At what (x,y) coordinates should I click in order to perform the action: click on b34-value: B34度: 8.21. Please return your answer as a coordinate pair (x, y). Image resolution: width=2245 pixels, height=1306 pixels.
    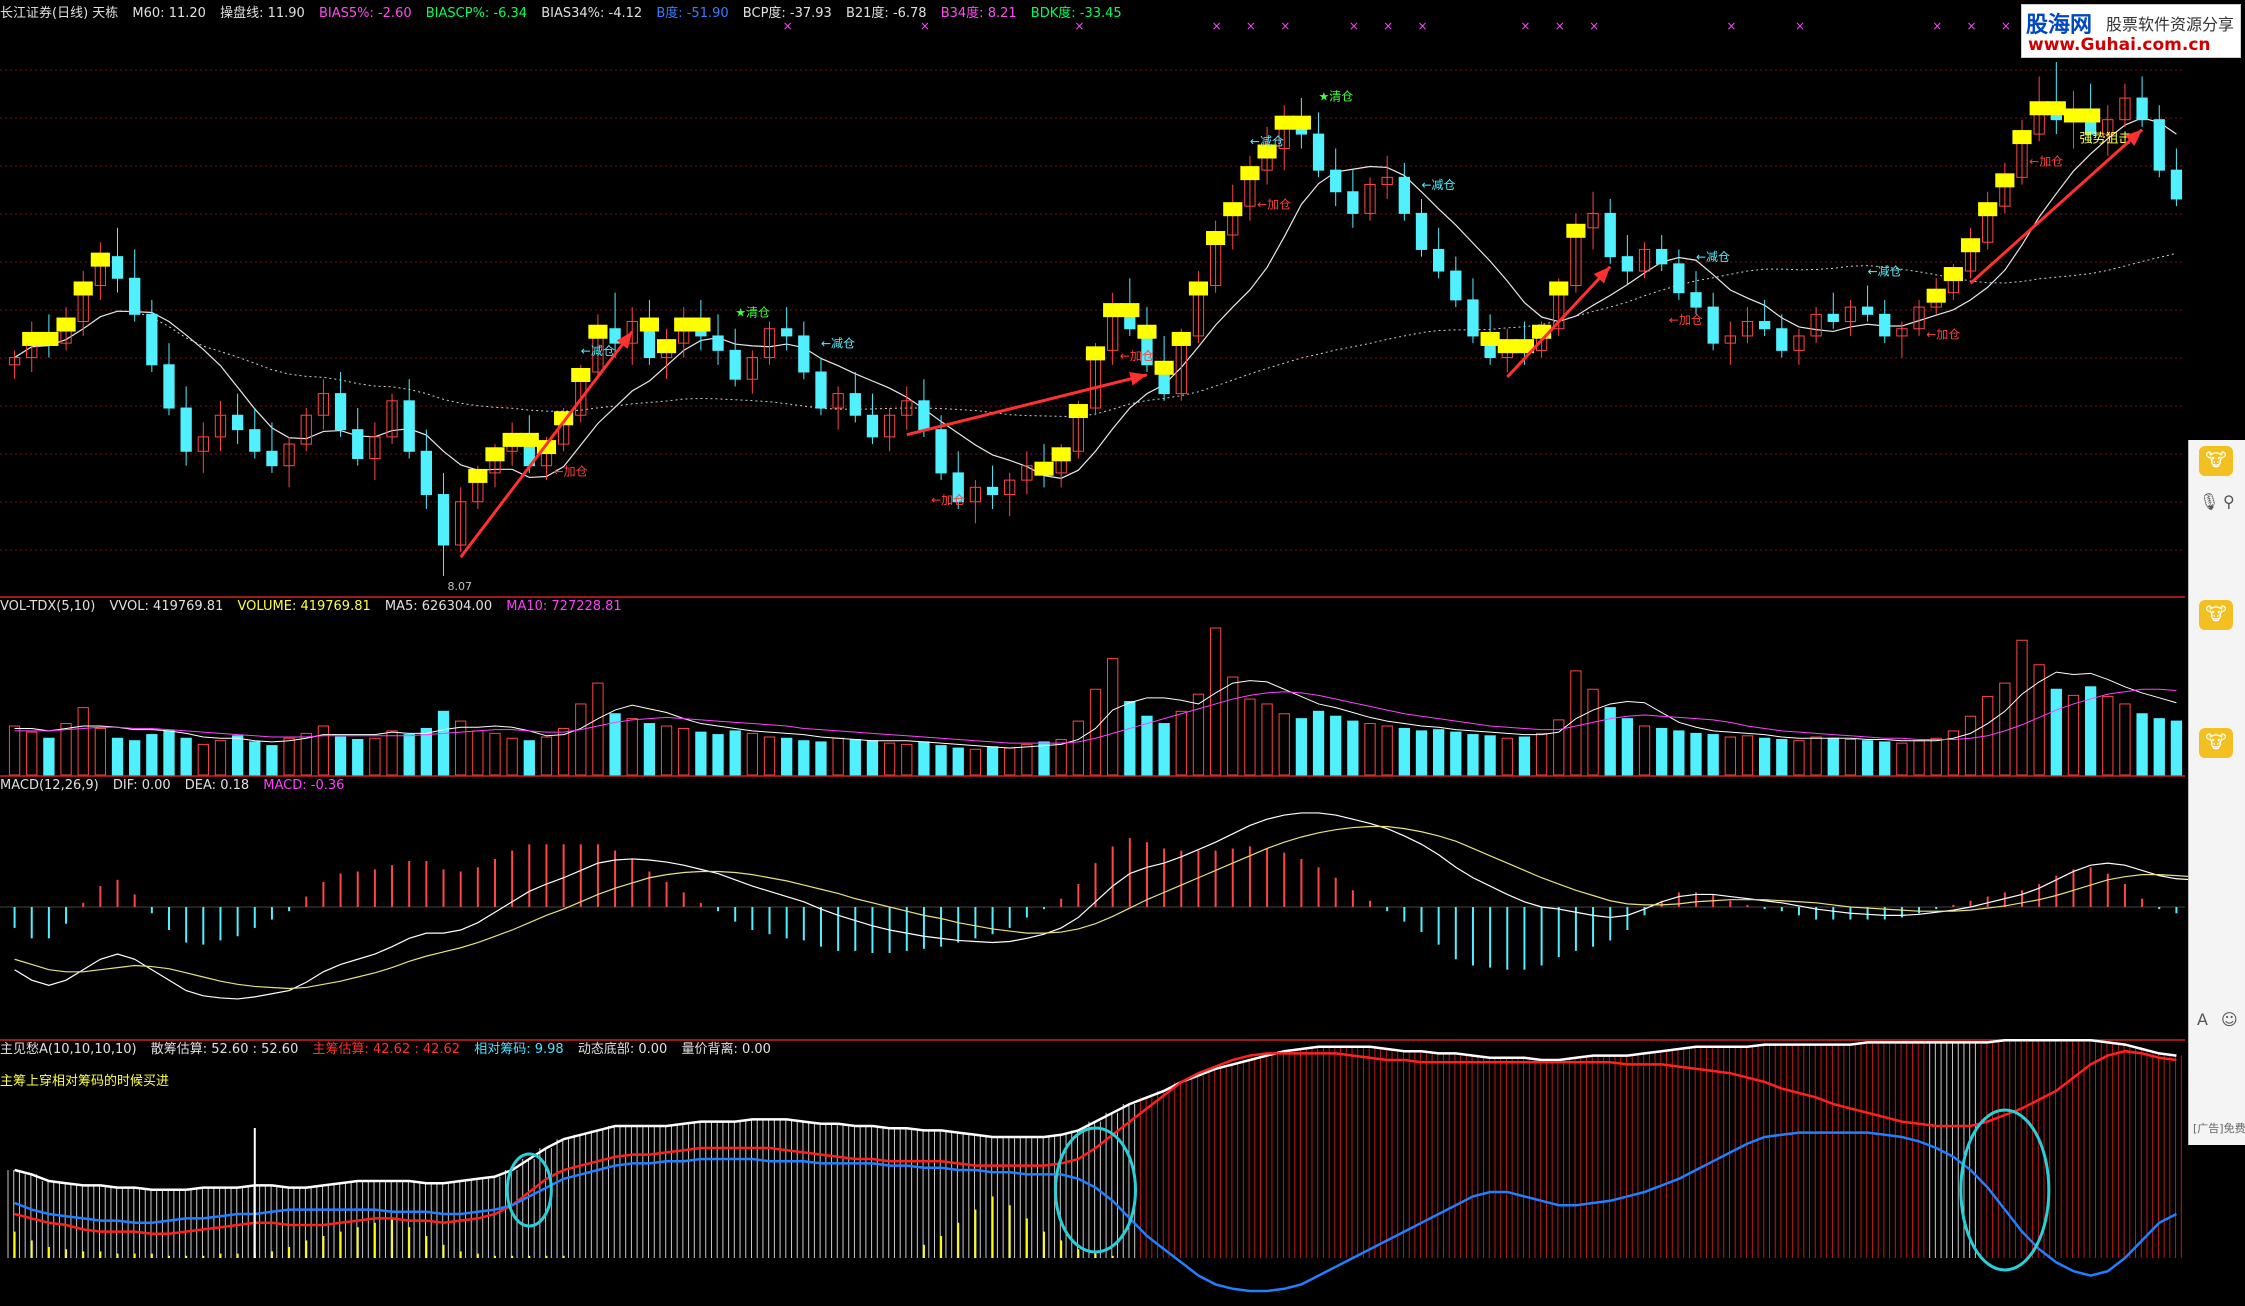
    Looking at the image, I should click on (978, 13).